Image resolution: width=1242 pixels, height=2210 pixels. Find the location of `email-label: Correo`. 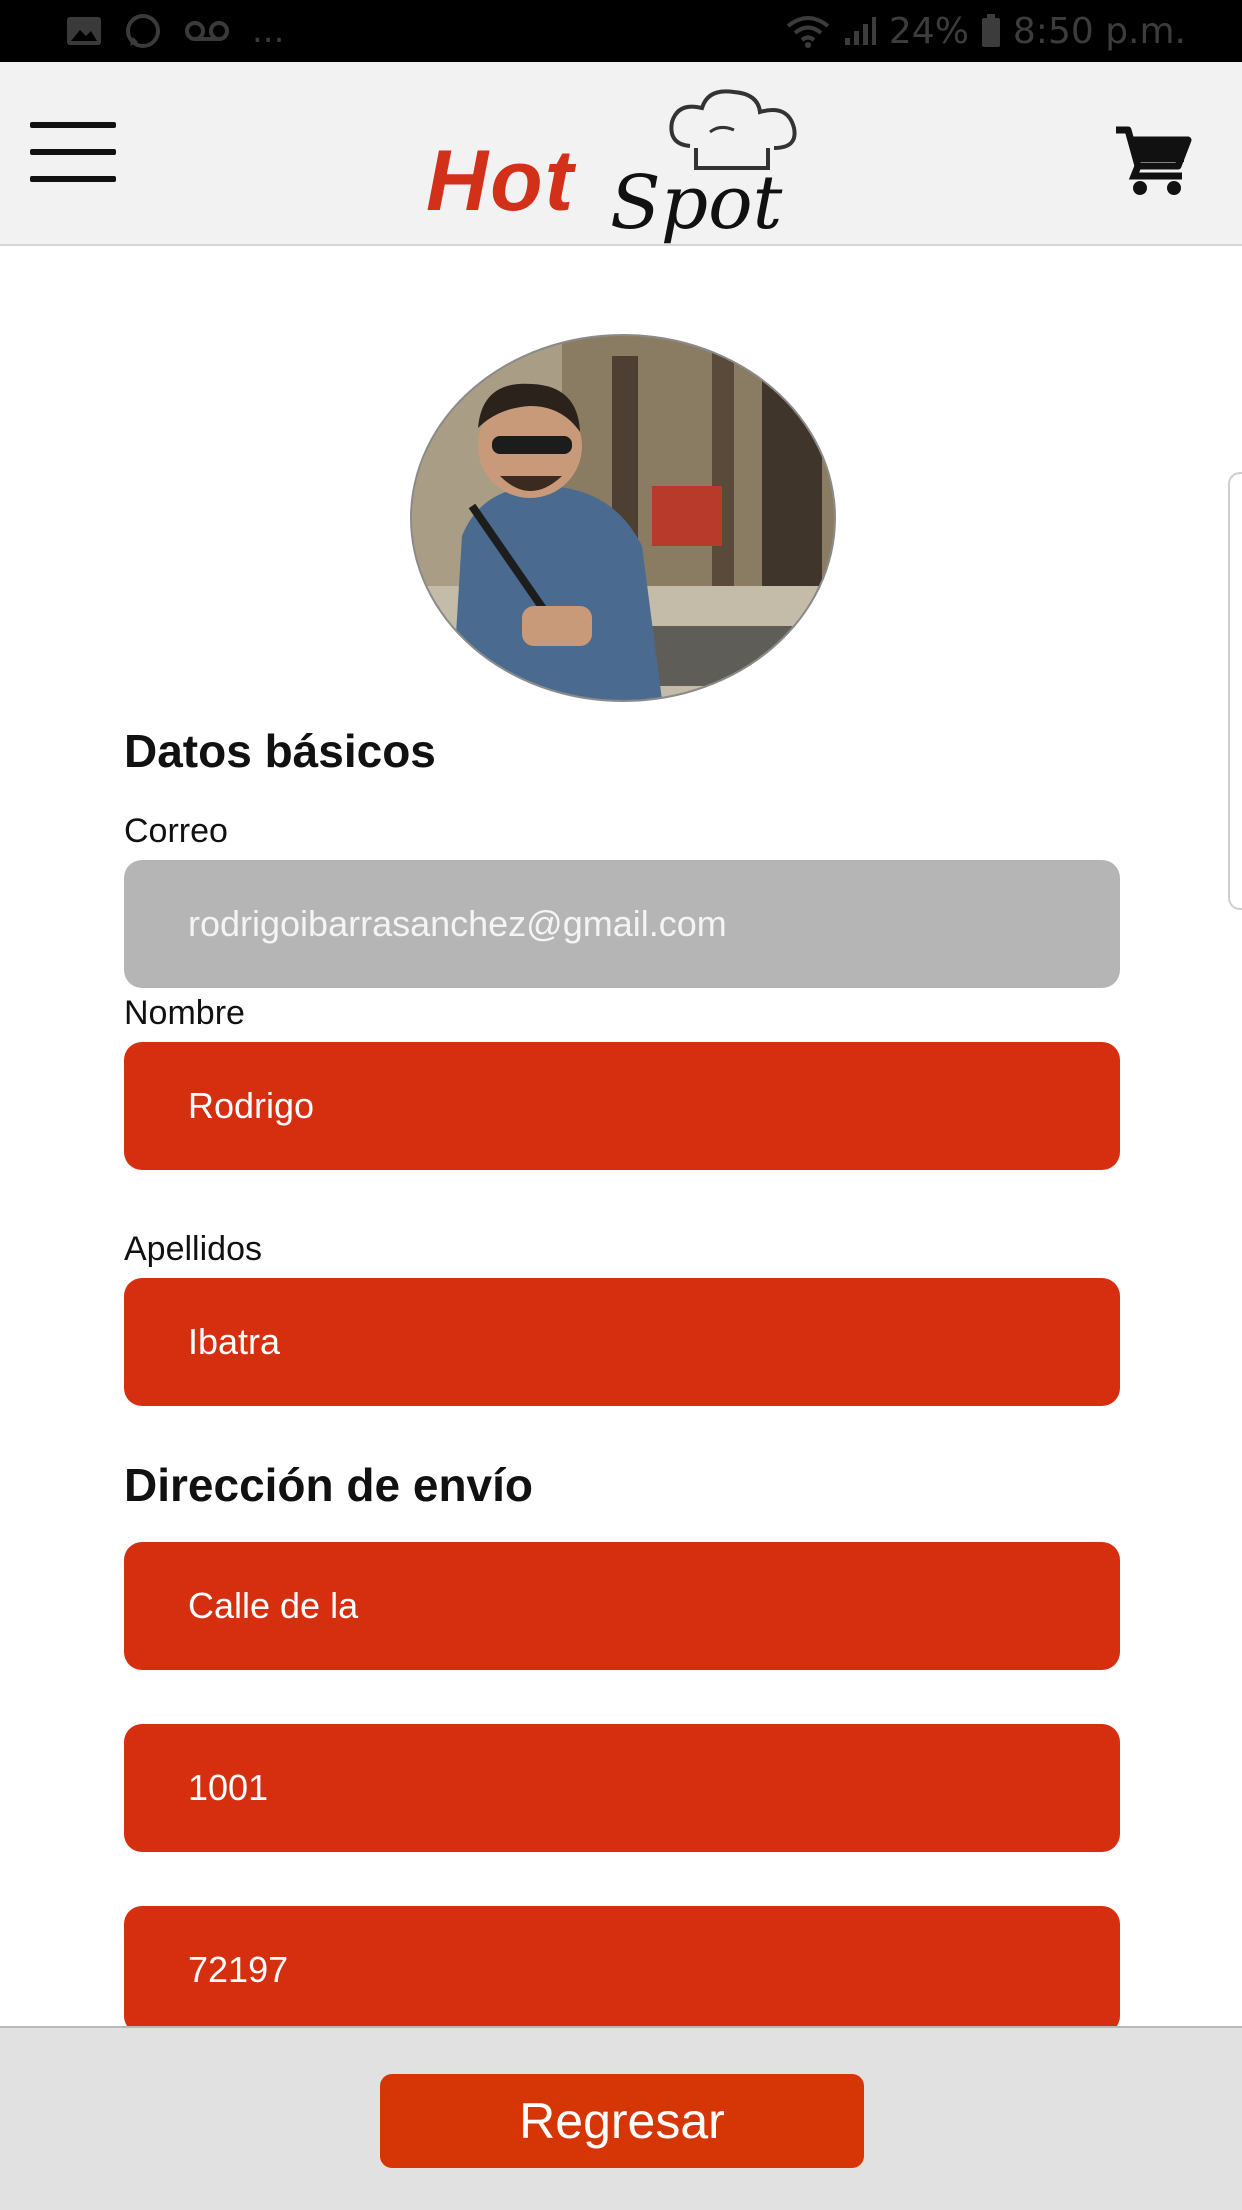

email-label: Correo is located at coordinates (176, 831).